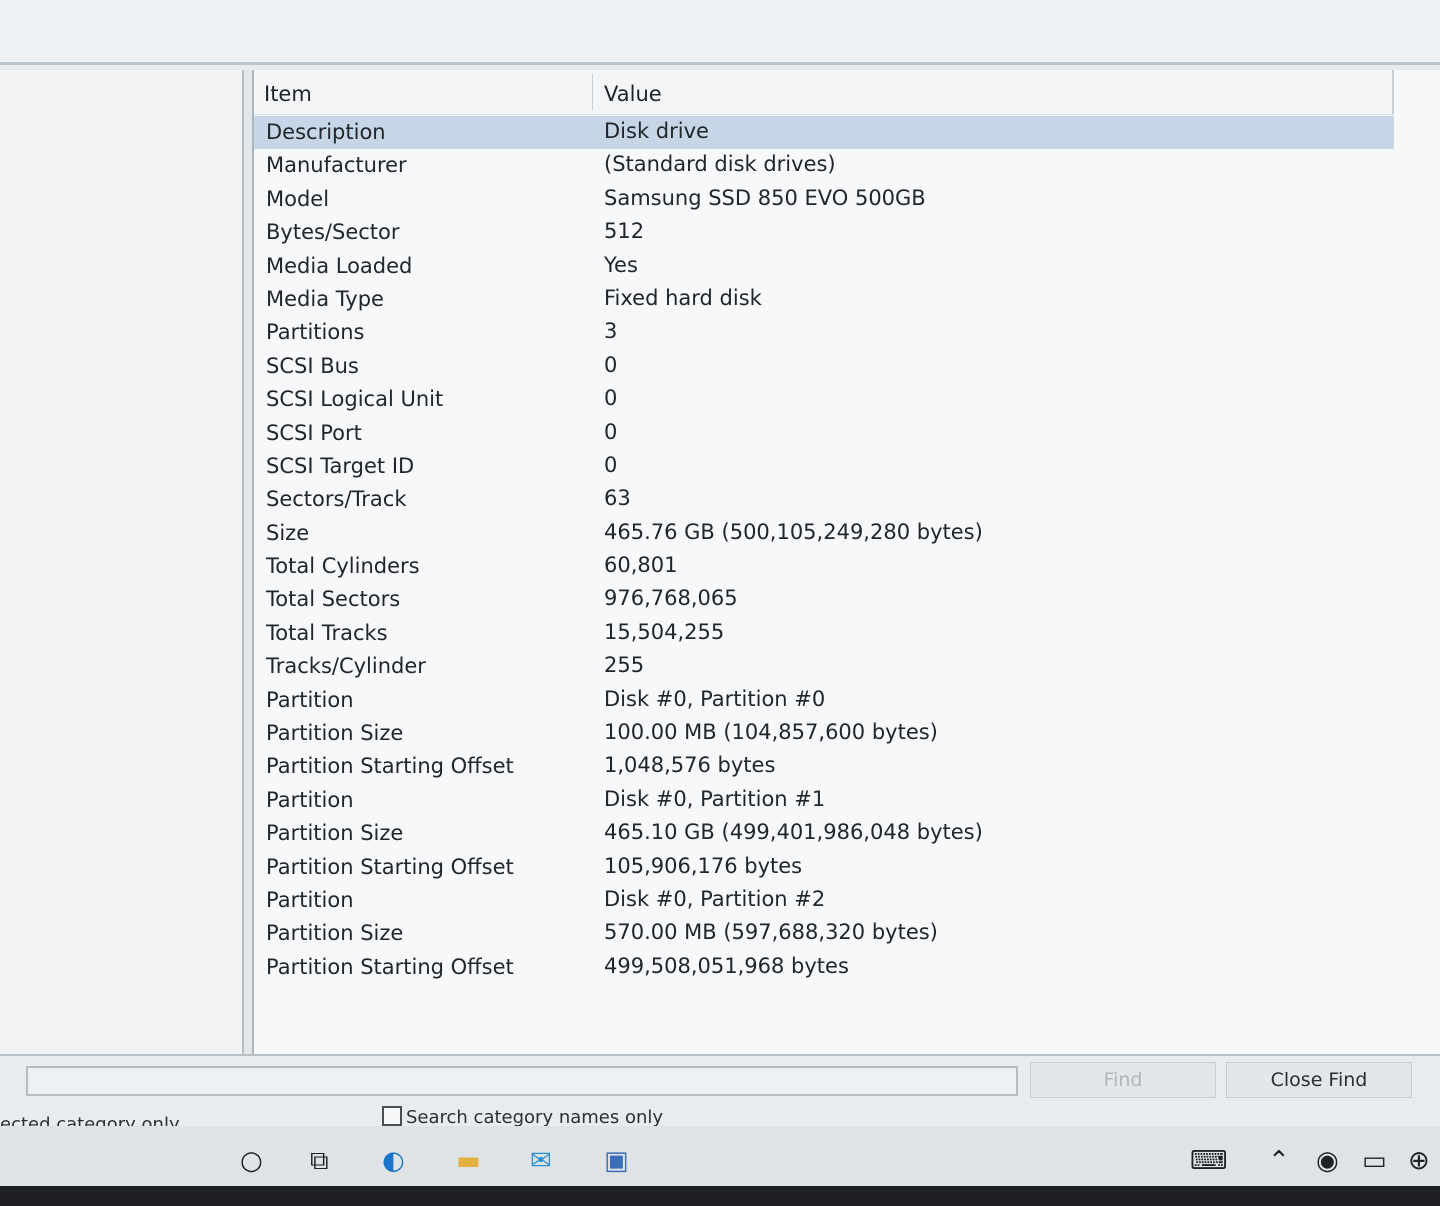  I want to click on row-item: Sectors/Track, so click(336, 499).